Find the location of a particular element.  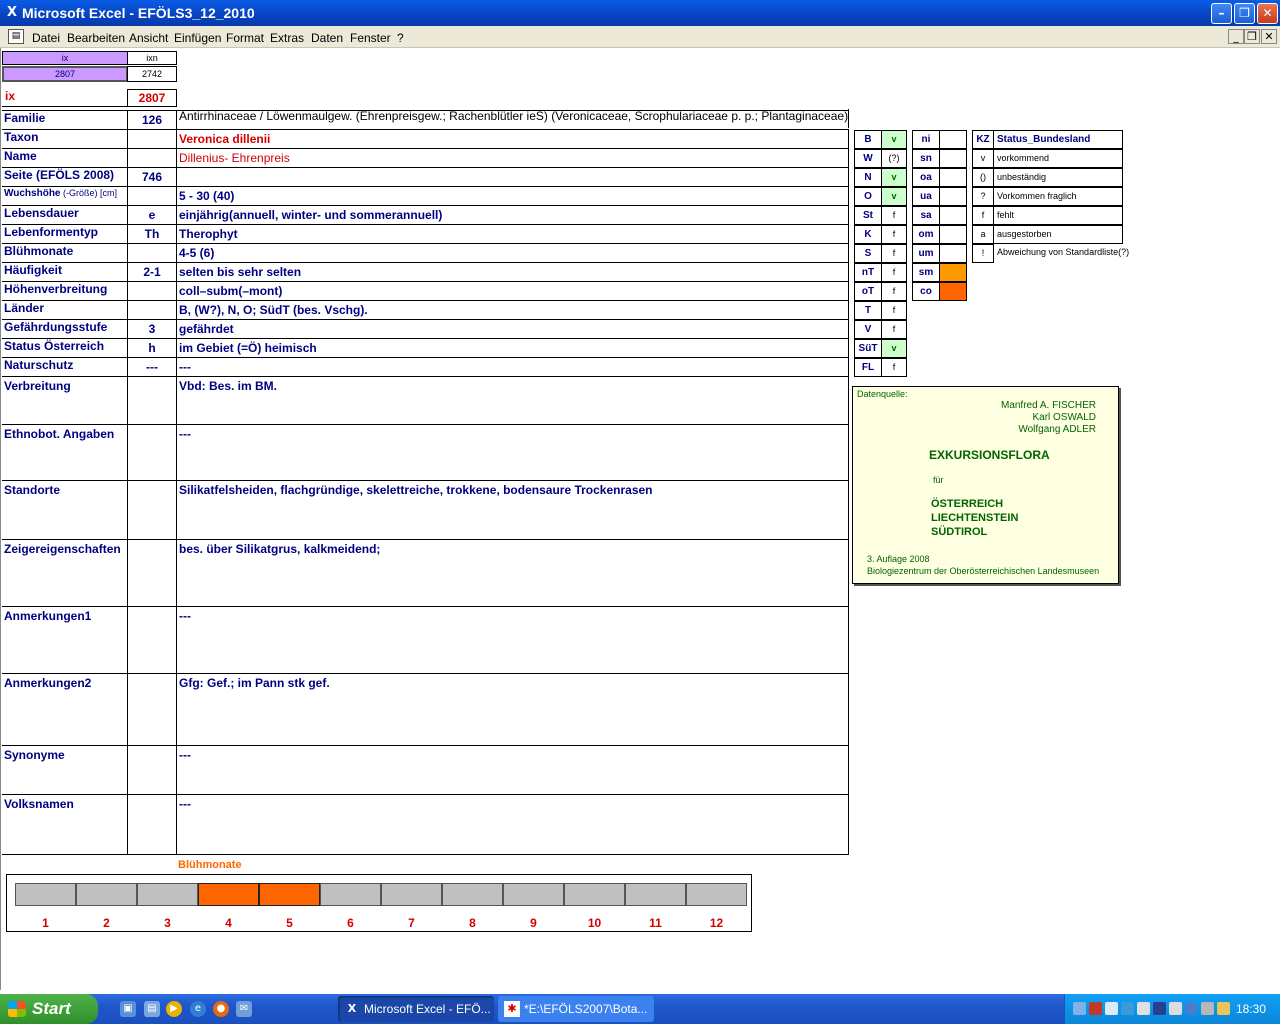

doc-minimize-button: _ is located at coordinates (1236, 36).